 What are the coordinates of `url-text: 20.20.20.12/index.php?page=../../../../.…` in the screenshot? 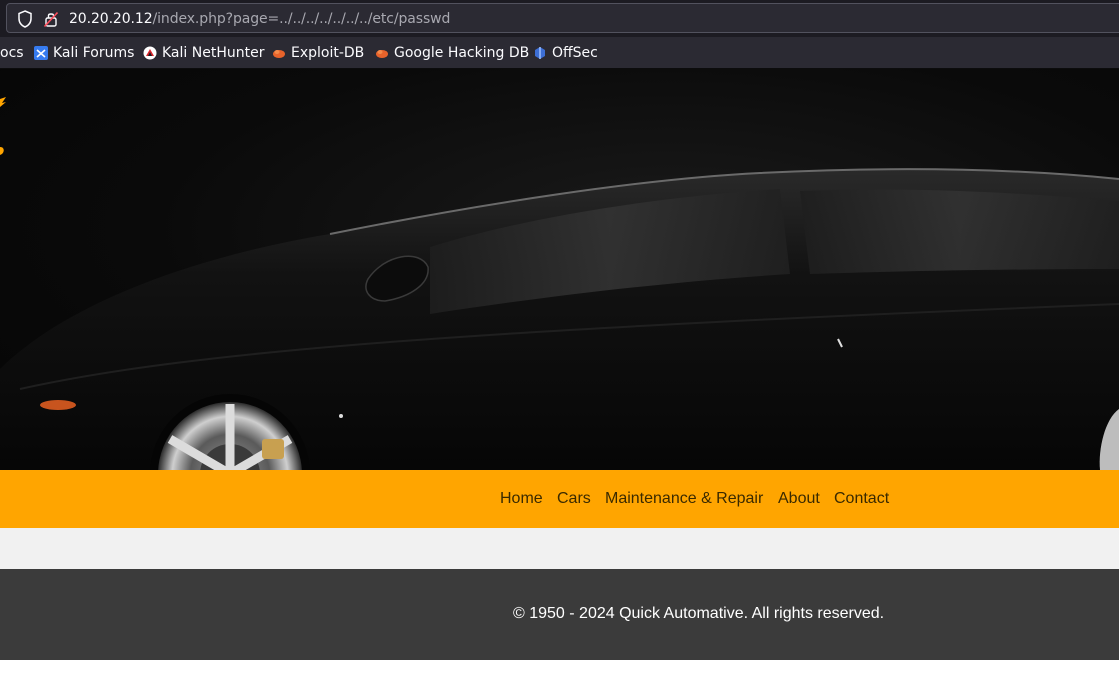 It's located at (259, 19).